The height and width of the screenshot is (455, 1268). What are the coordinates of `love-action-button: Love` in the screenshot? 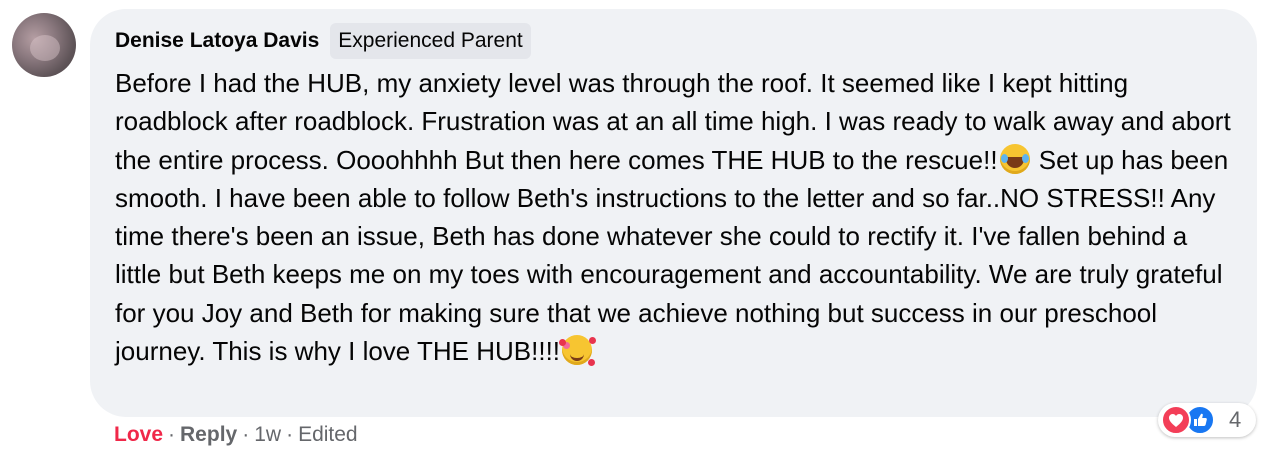 It's located at (138, 435).